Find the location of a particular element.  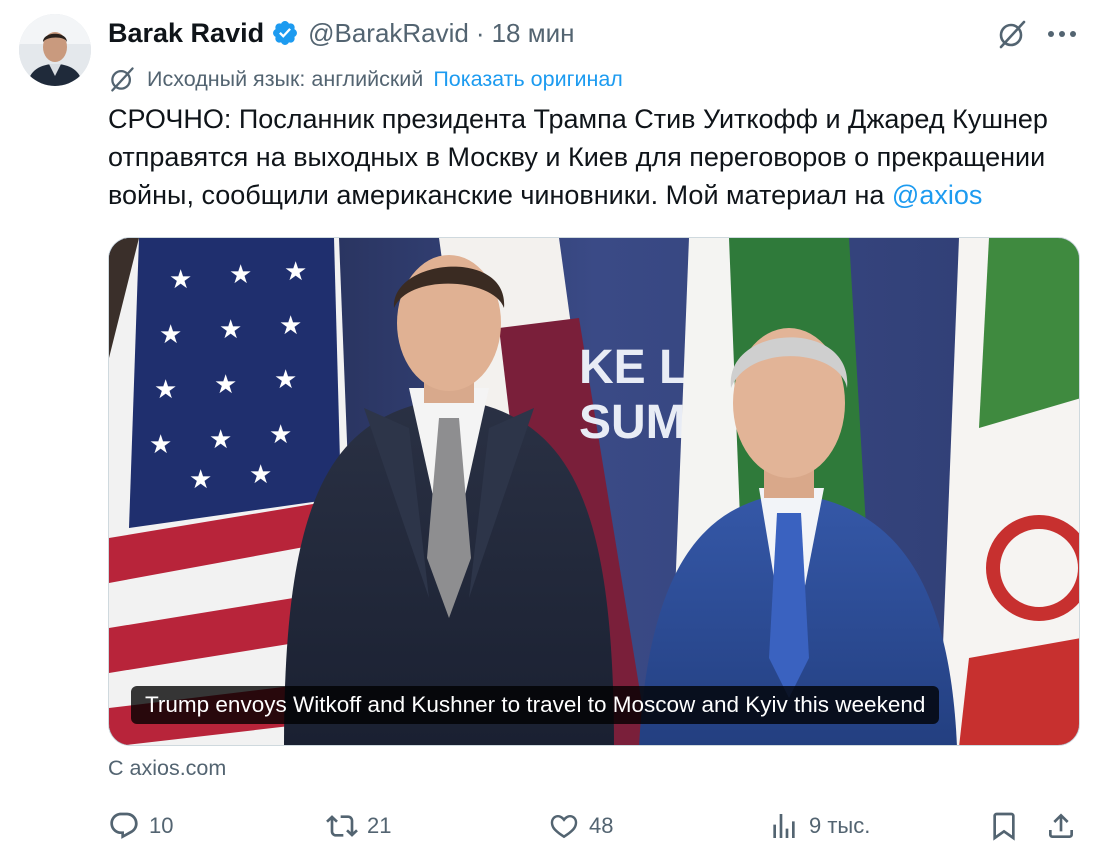

repost-icon is located at coordinates (342, 826).